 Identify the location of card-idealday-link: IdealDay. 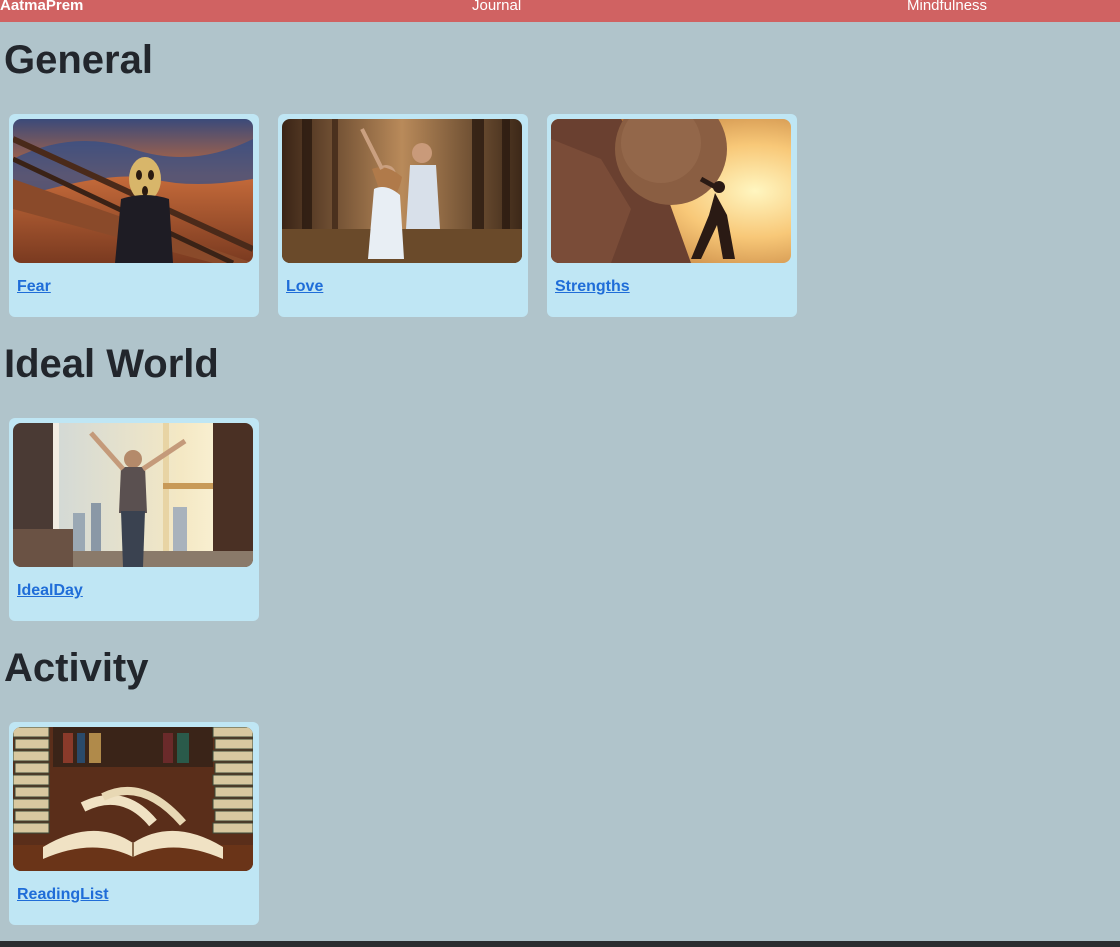
(50, 591).